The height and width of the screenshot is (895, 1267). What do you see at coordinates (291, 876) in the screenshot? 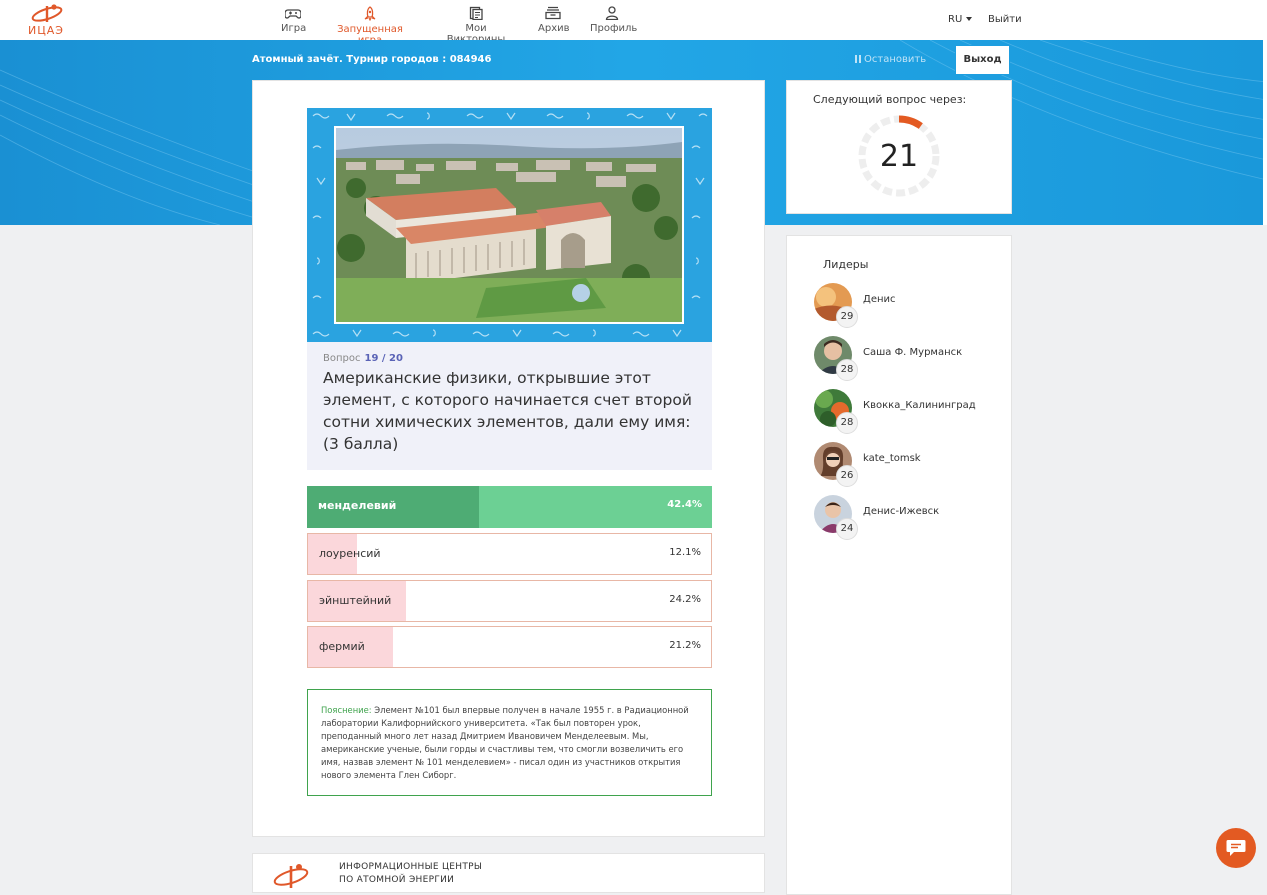
I see `footer-logo-icon` at bounding box center [291, 876].